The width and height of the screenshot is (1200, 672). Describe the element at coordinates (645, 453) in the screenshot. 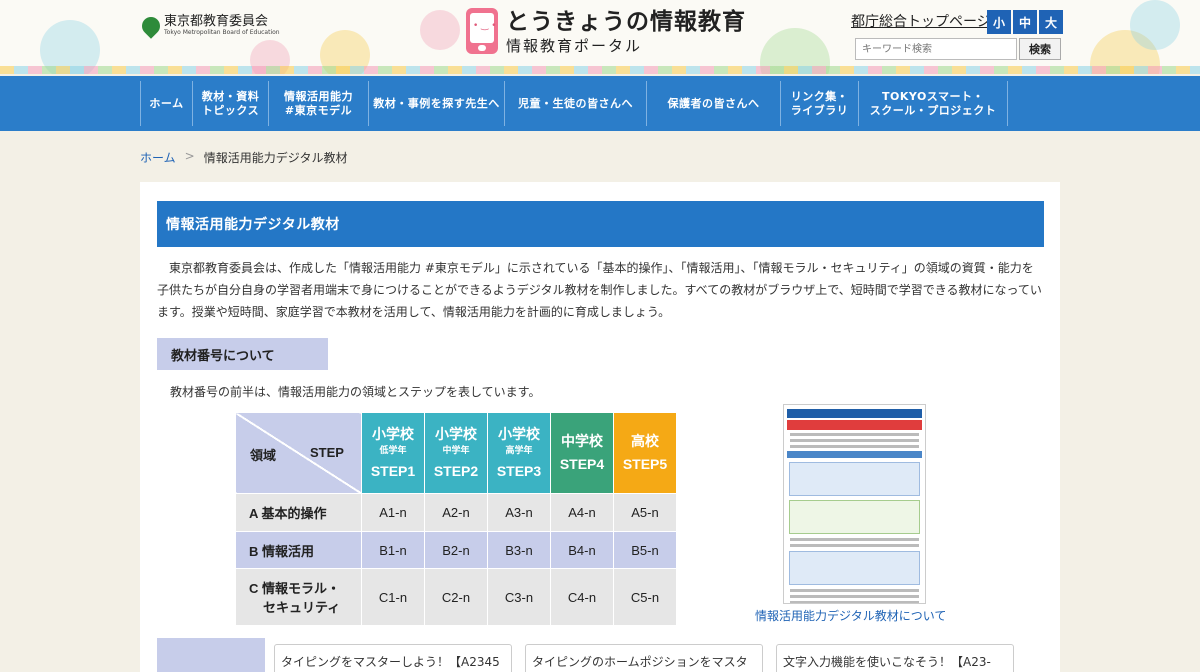

I see `step-header-5: 高校 STEP5` at that location.